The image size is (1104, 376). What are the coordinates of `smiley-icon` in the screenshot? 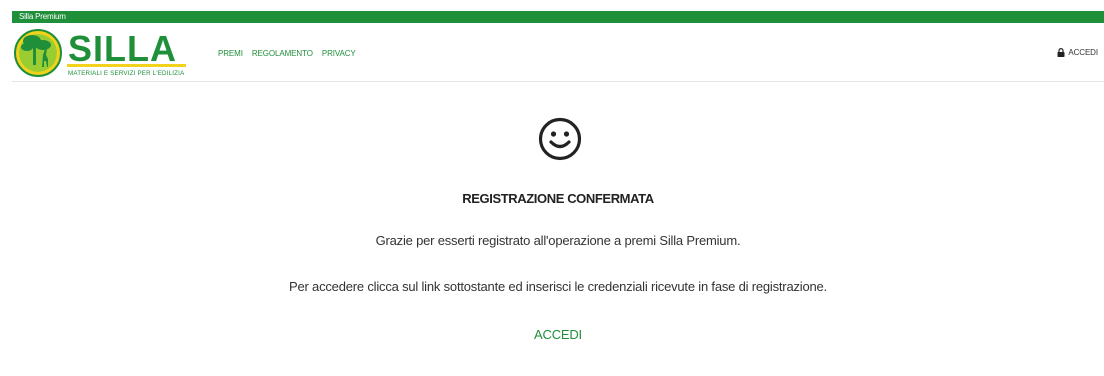 It's located at (560, 139).